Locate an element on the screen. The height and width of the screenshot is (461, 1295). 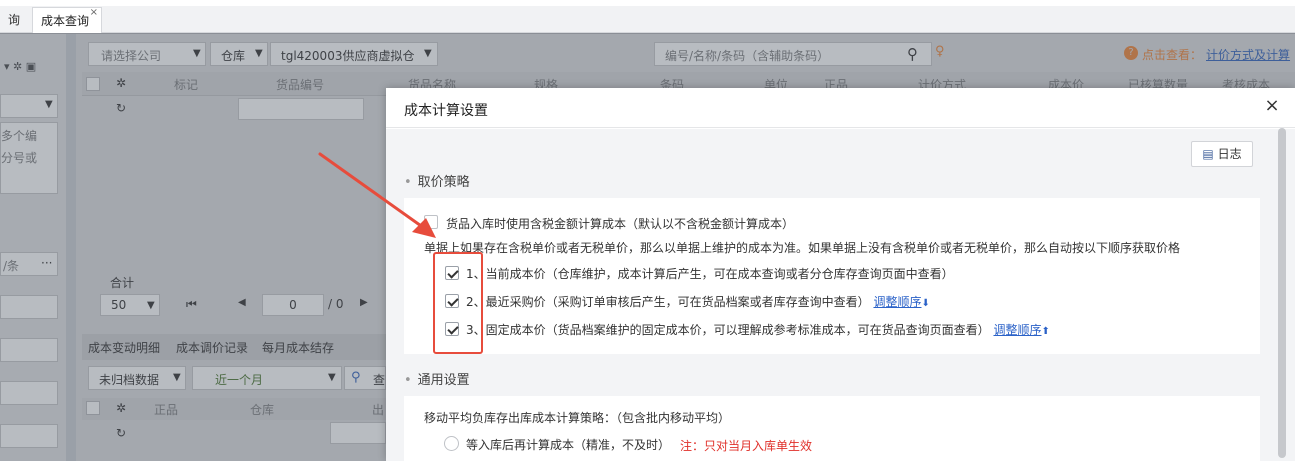
bottom-filter-input is located at coordinates (358, 433).